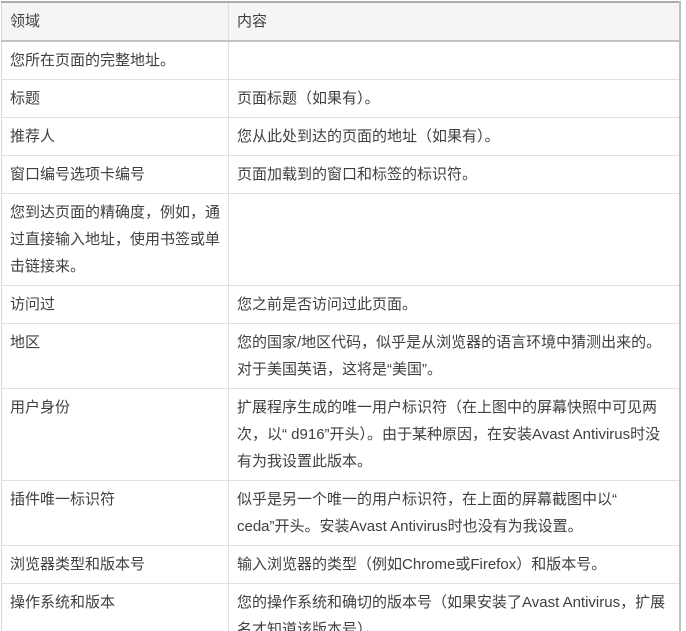  Describe the element at coordinates (115, 22) in the screenshot. I see `column-header-field: 领域` at that location.